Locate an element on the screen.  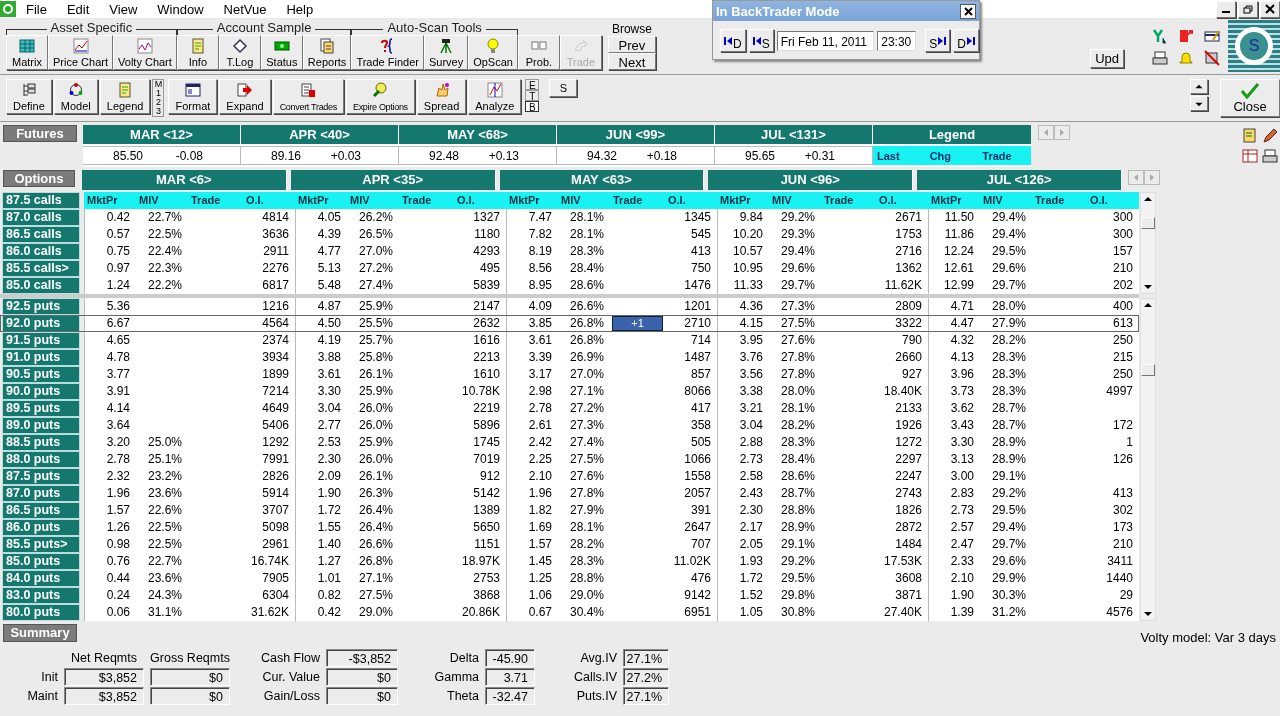
column-header: Trade is located at coordinates (637, 201).